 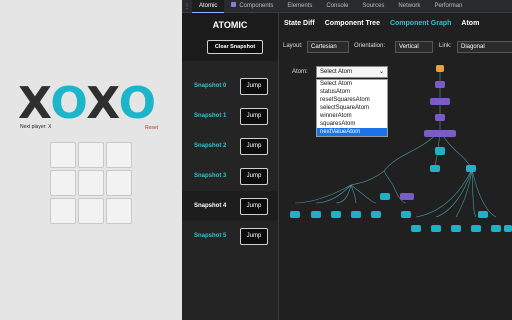 What do you see at coordinates (34, 103) in the screenshot?
I see `logo-letter-1: X` at bounding box center [34, 103].